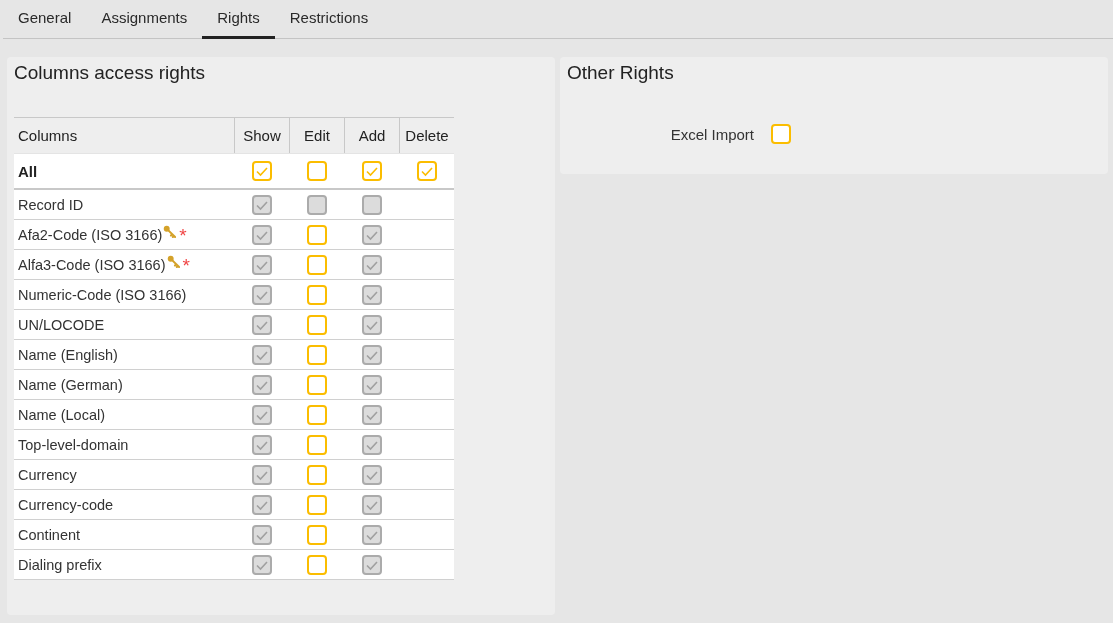 Image resolution: width=1113 pixels, height=623 pixels. Describe the element at coordinates (49, 534) in the screenshot. I see `row-label: Continent` at that location.